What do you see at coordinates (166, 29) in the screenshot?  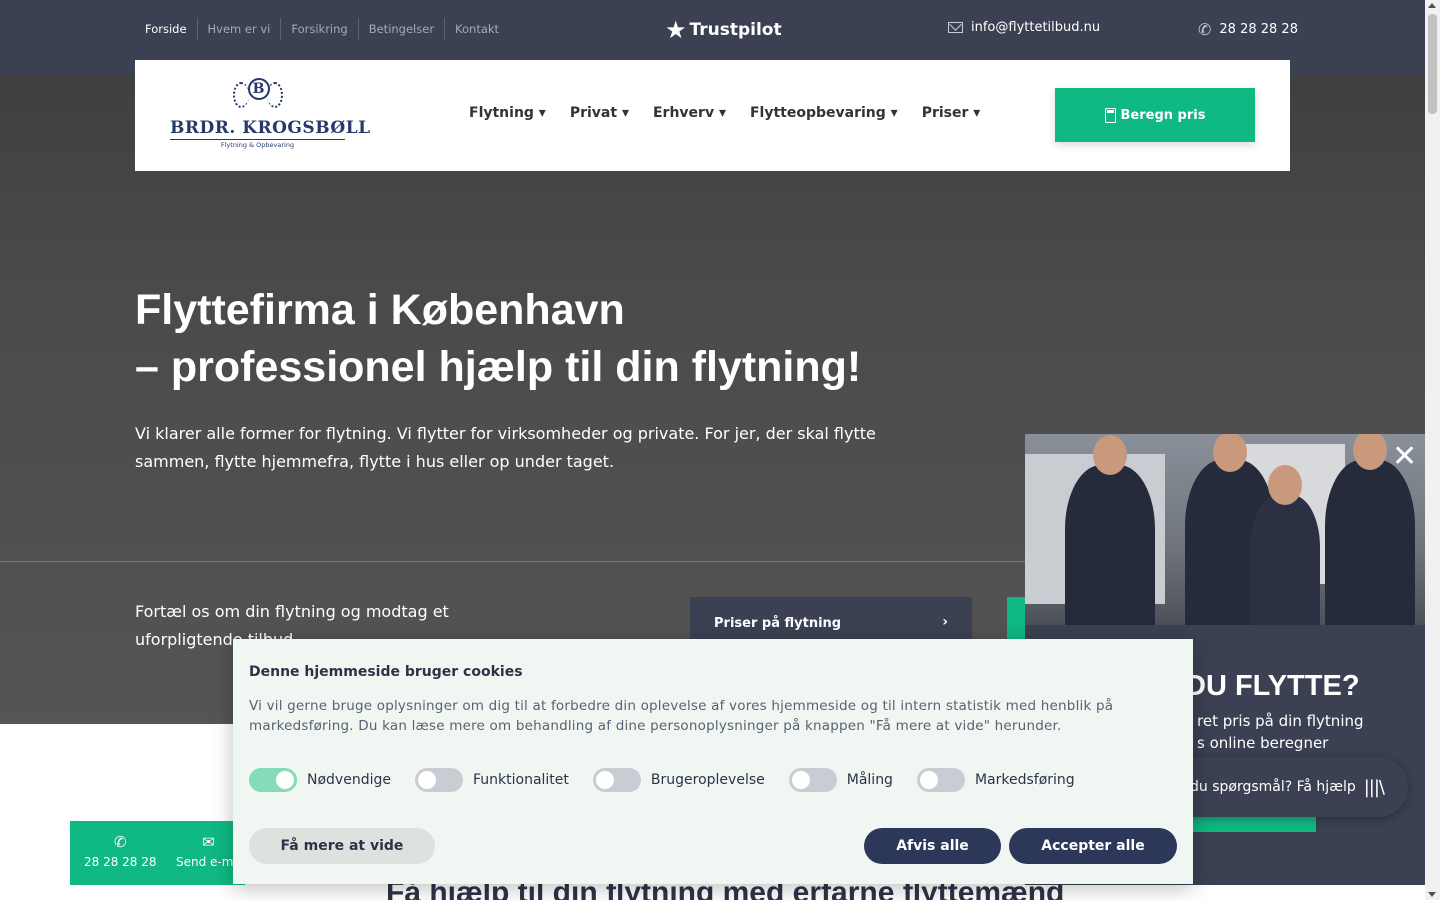 I see `toplink-forside: Forside` at bounding box center [166, 29].